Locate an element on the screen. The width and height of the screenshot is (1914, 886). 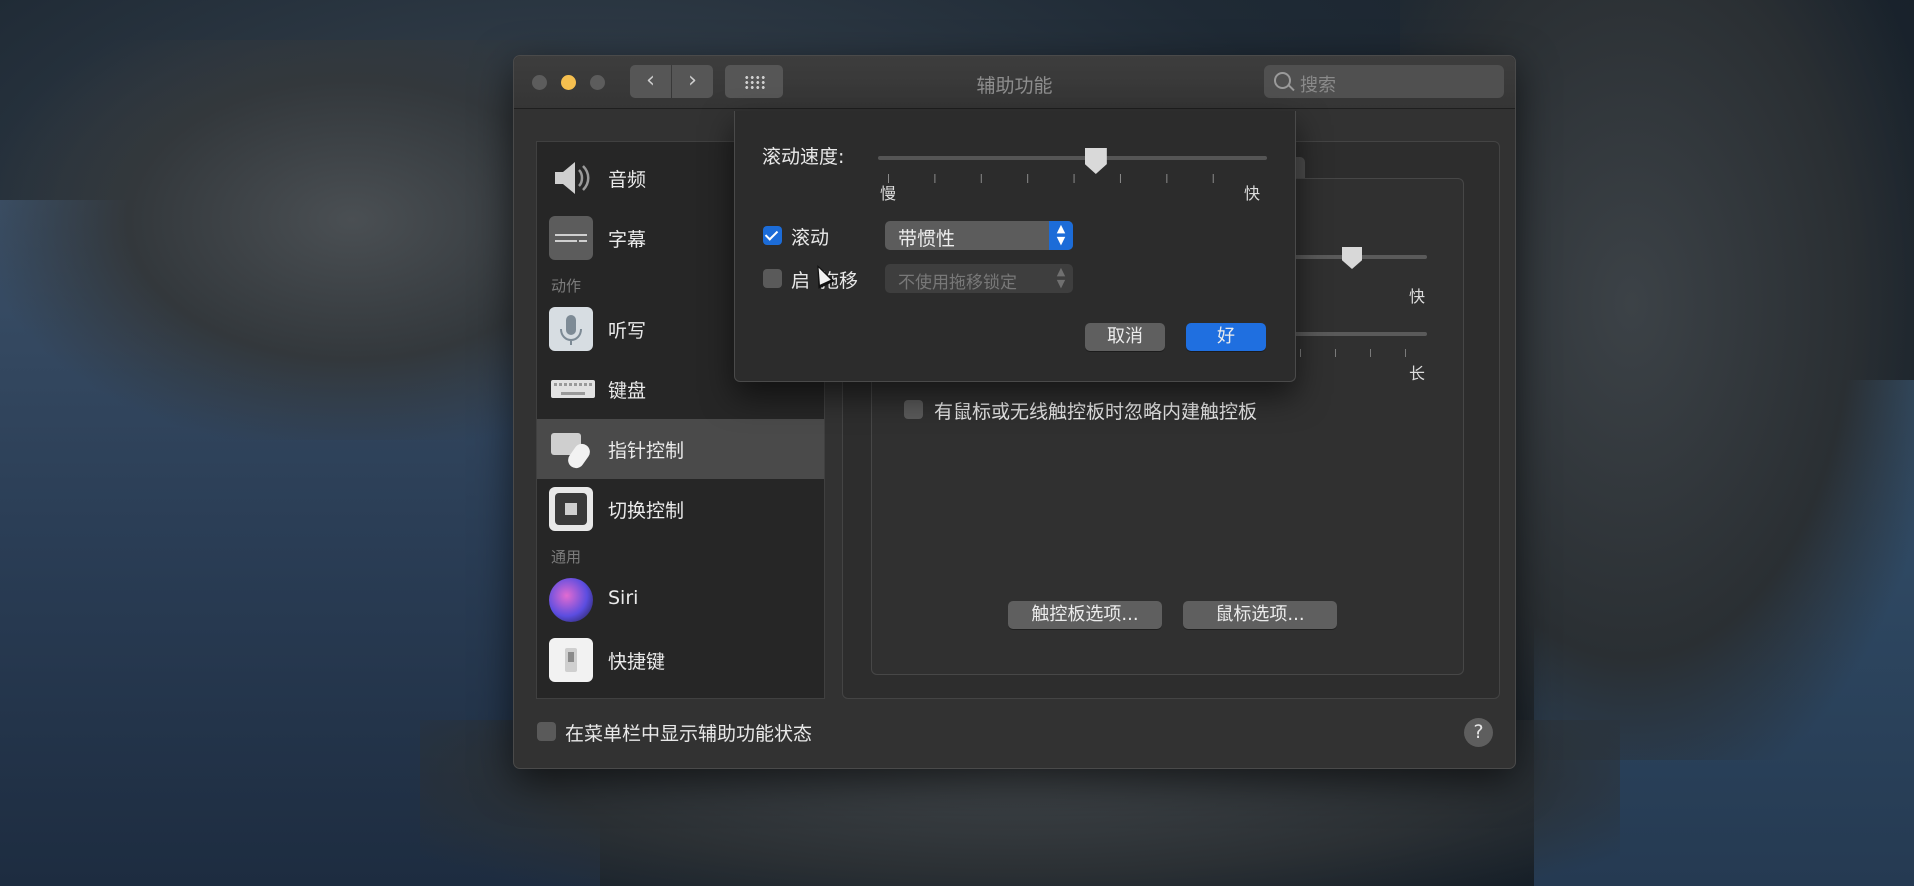
section-header-motor: 动作 is located at coordinates (566, 286).